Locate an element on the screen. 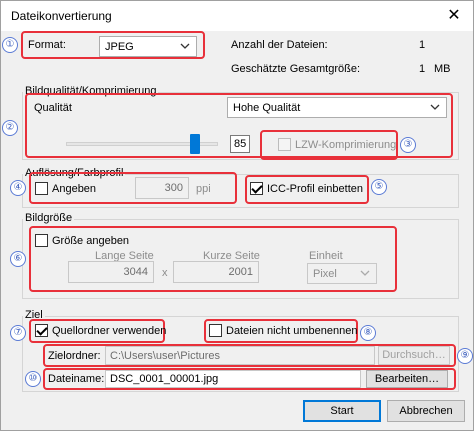  quality-select: Hohe Qualität is located at coordinates (337, 107).